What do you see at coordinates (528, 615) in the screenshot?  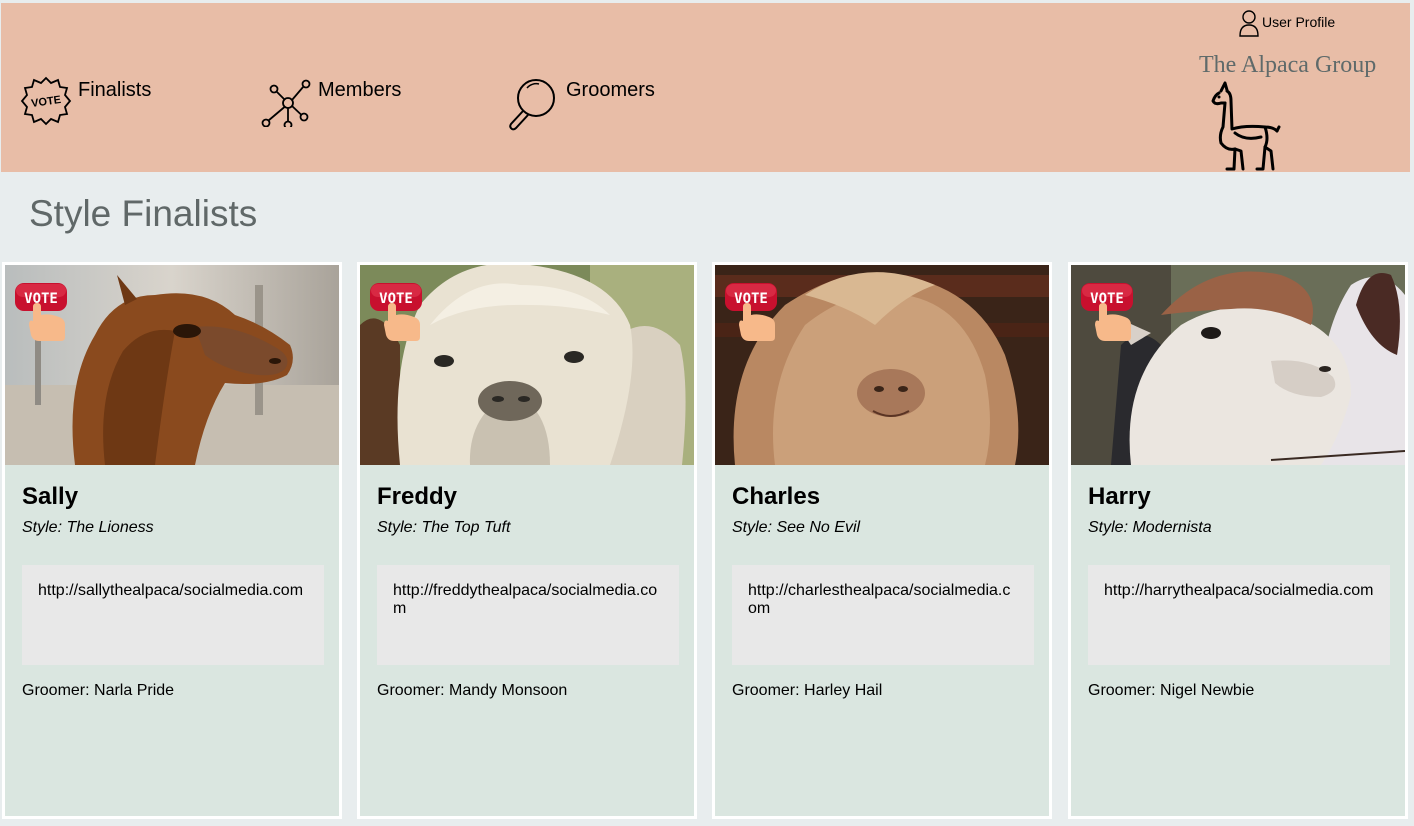 I see `social-media-link: http://freddythealpaca/socialmedia.com` at bounding box center [528, 615].